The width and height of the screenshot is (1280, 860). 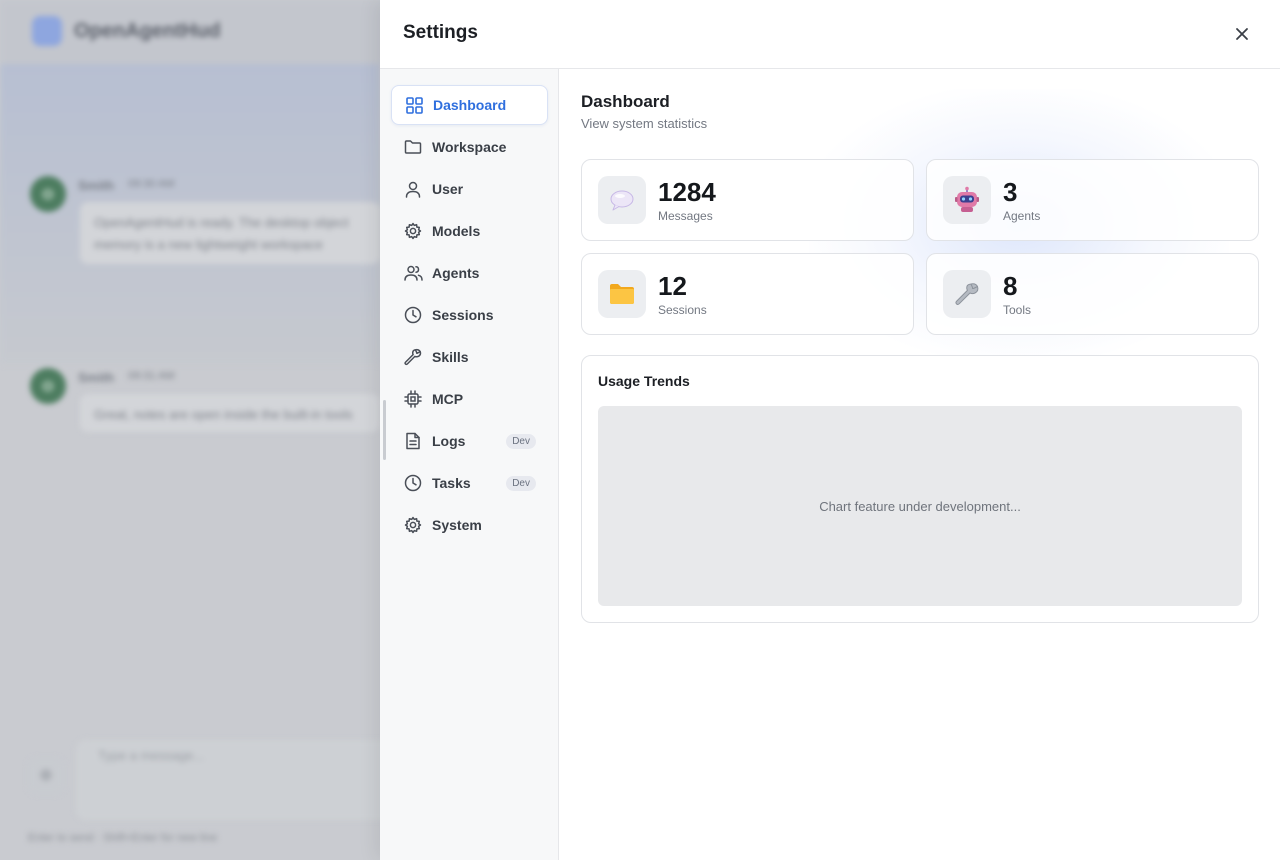 What do you see at coordinates (747, 294) in the screenshot?
I see `stat-card-sessions: 12 Sessions` at bounding box center [747, 294].